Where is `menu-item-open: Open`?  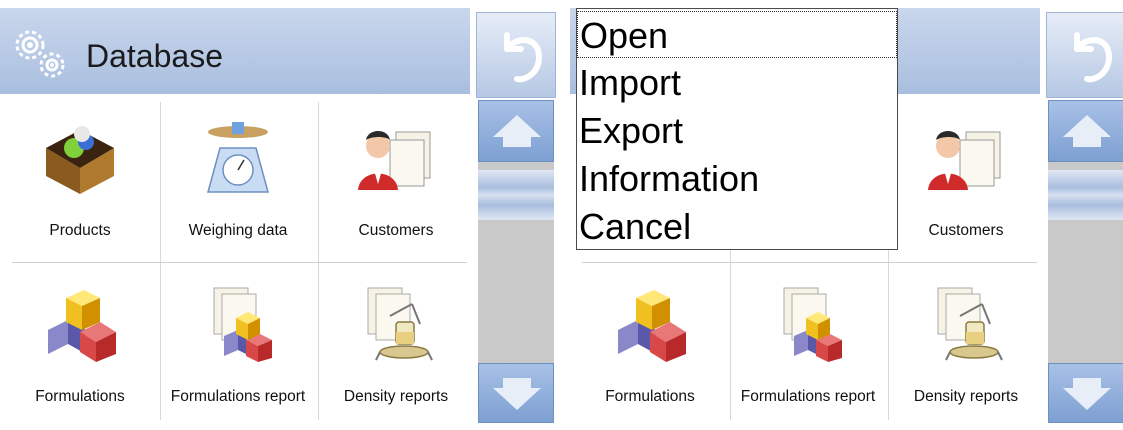
menu-item-open: Open is located at coordinates (737, 34).